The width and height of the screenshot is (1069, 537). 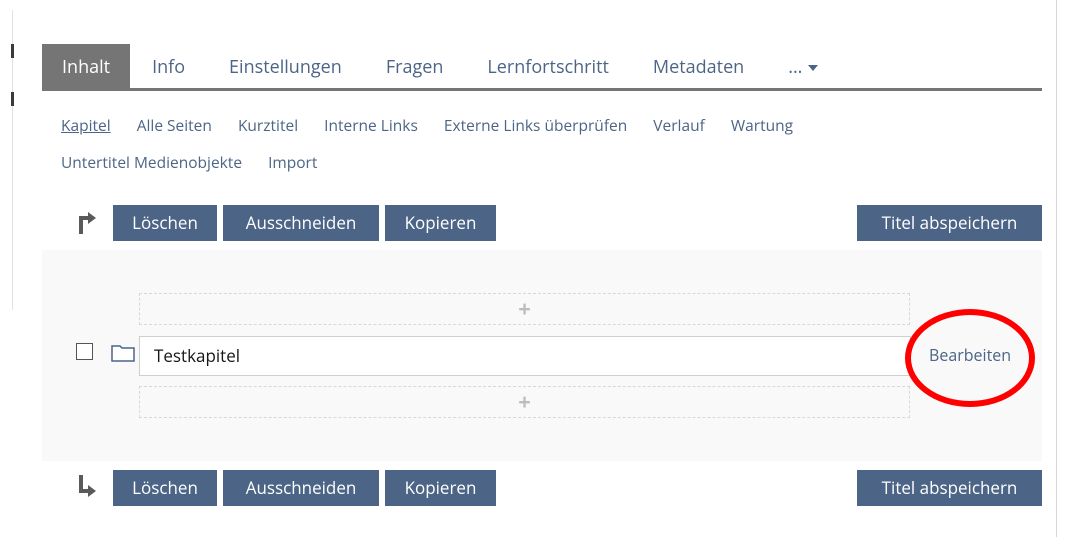 I want to click on subtab-untertitel-medienobjekte: Untertitel Medienobjekte, so click(x=151, y=162).